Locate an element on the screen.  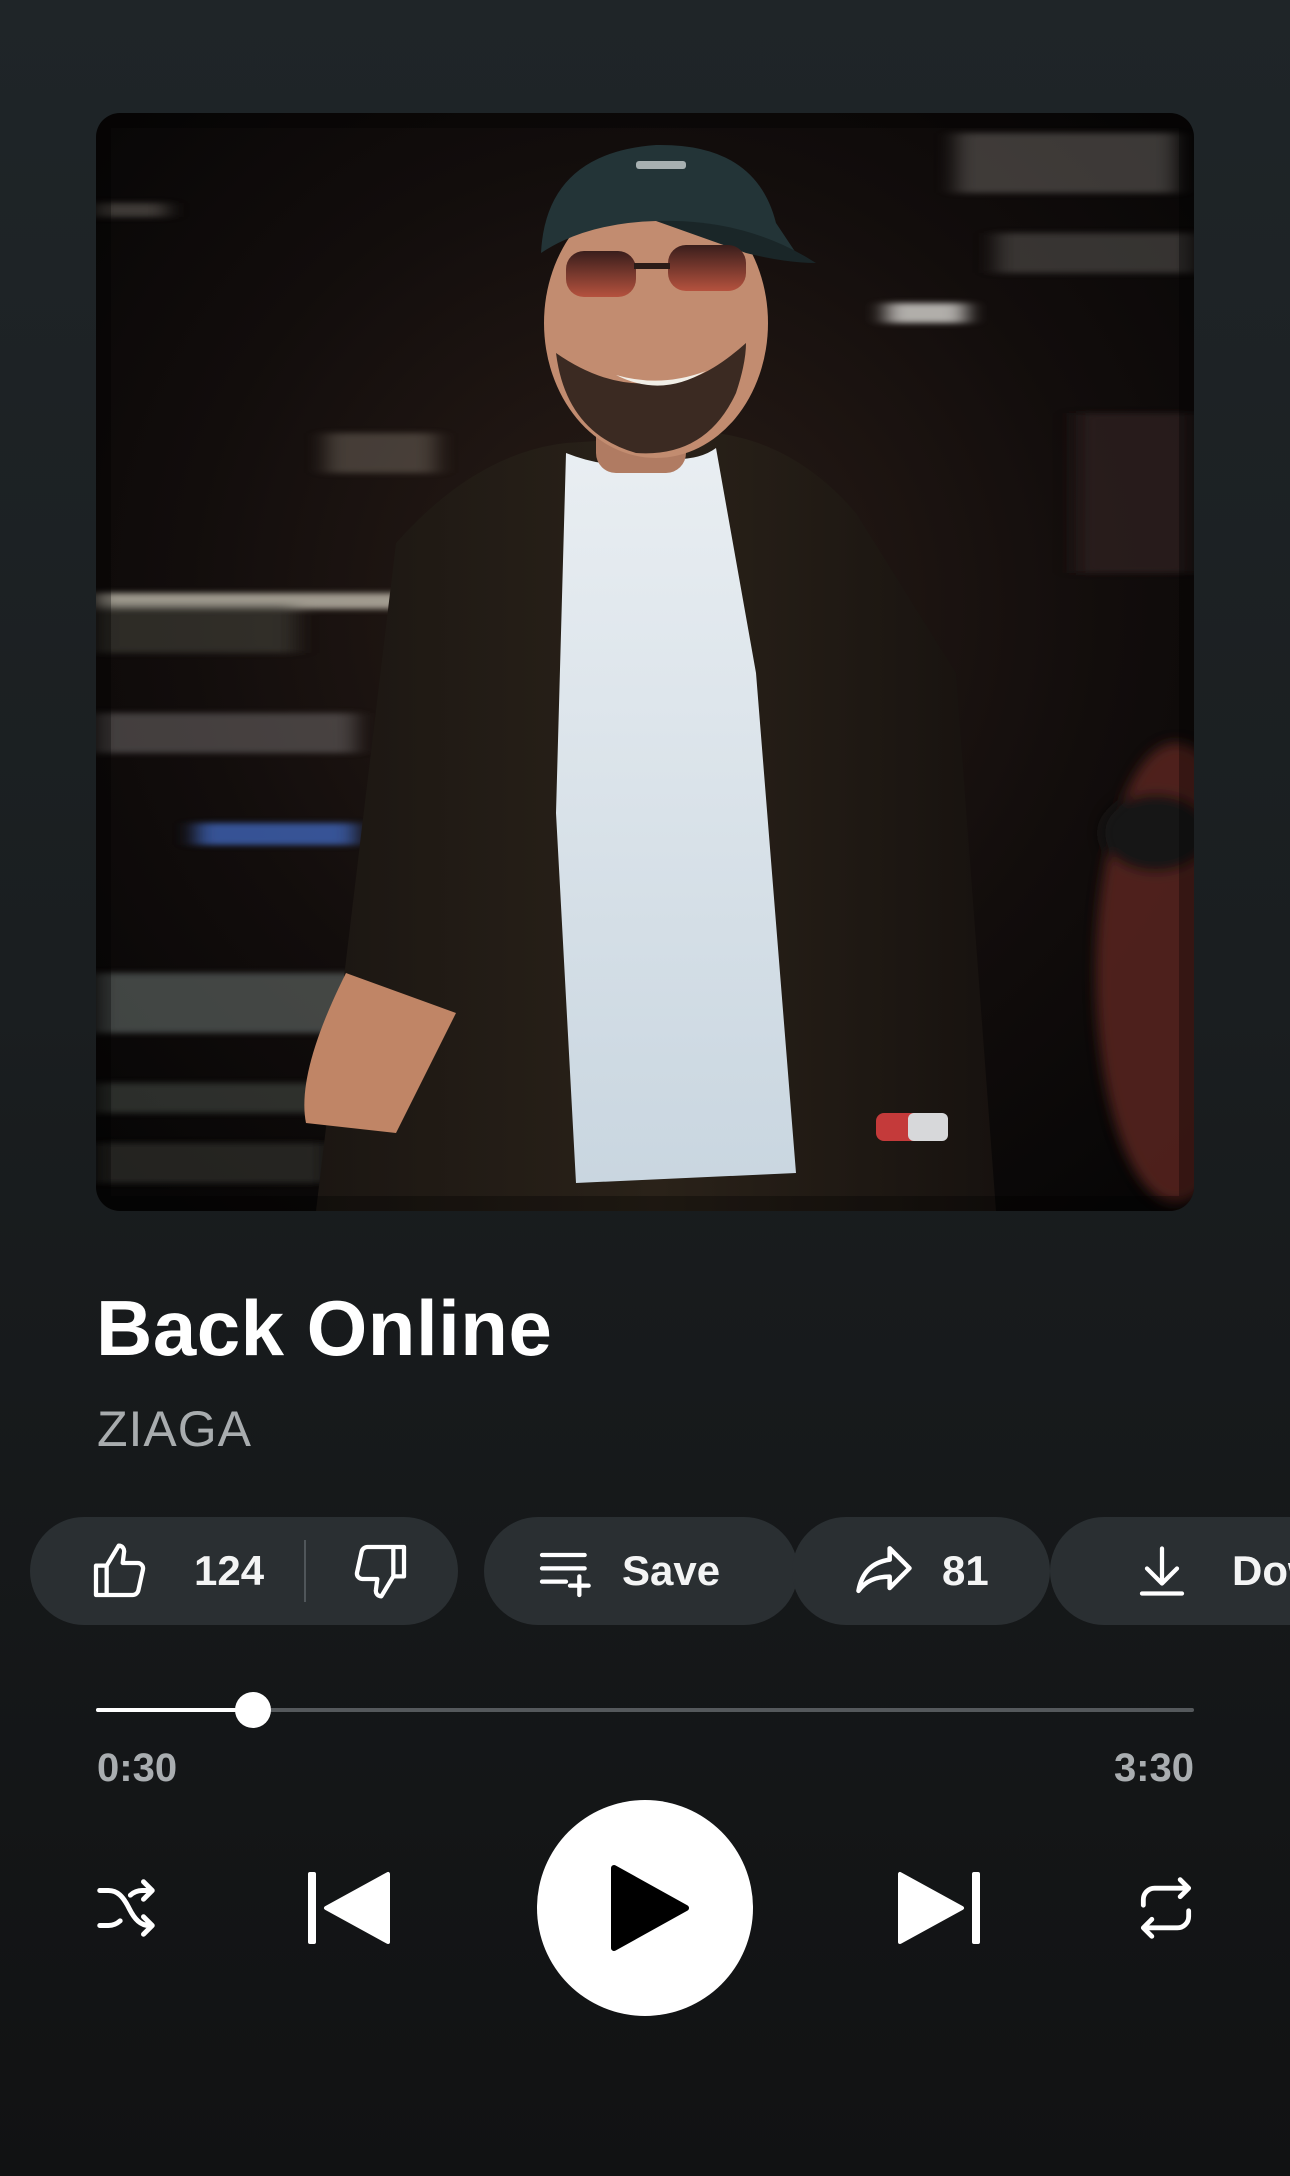
next-button is located at coordinates (940, 1908).